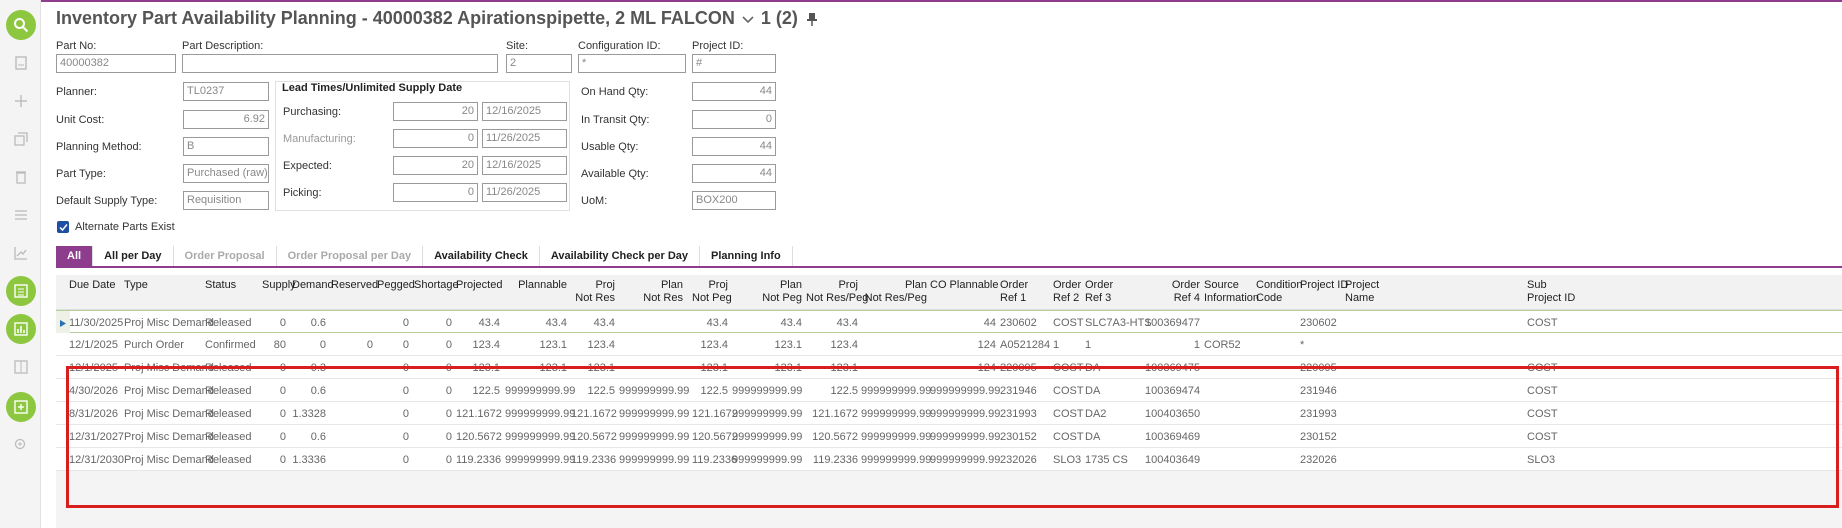  I want to click on column-header-plannable: Plannable, so click(536, 285).